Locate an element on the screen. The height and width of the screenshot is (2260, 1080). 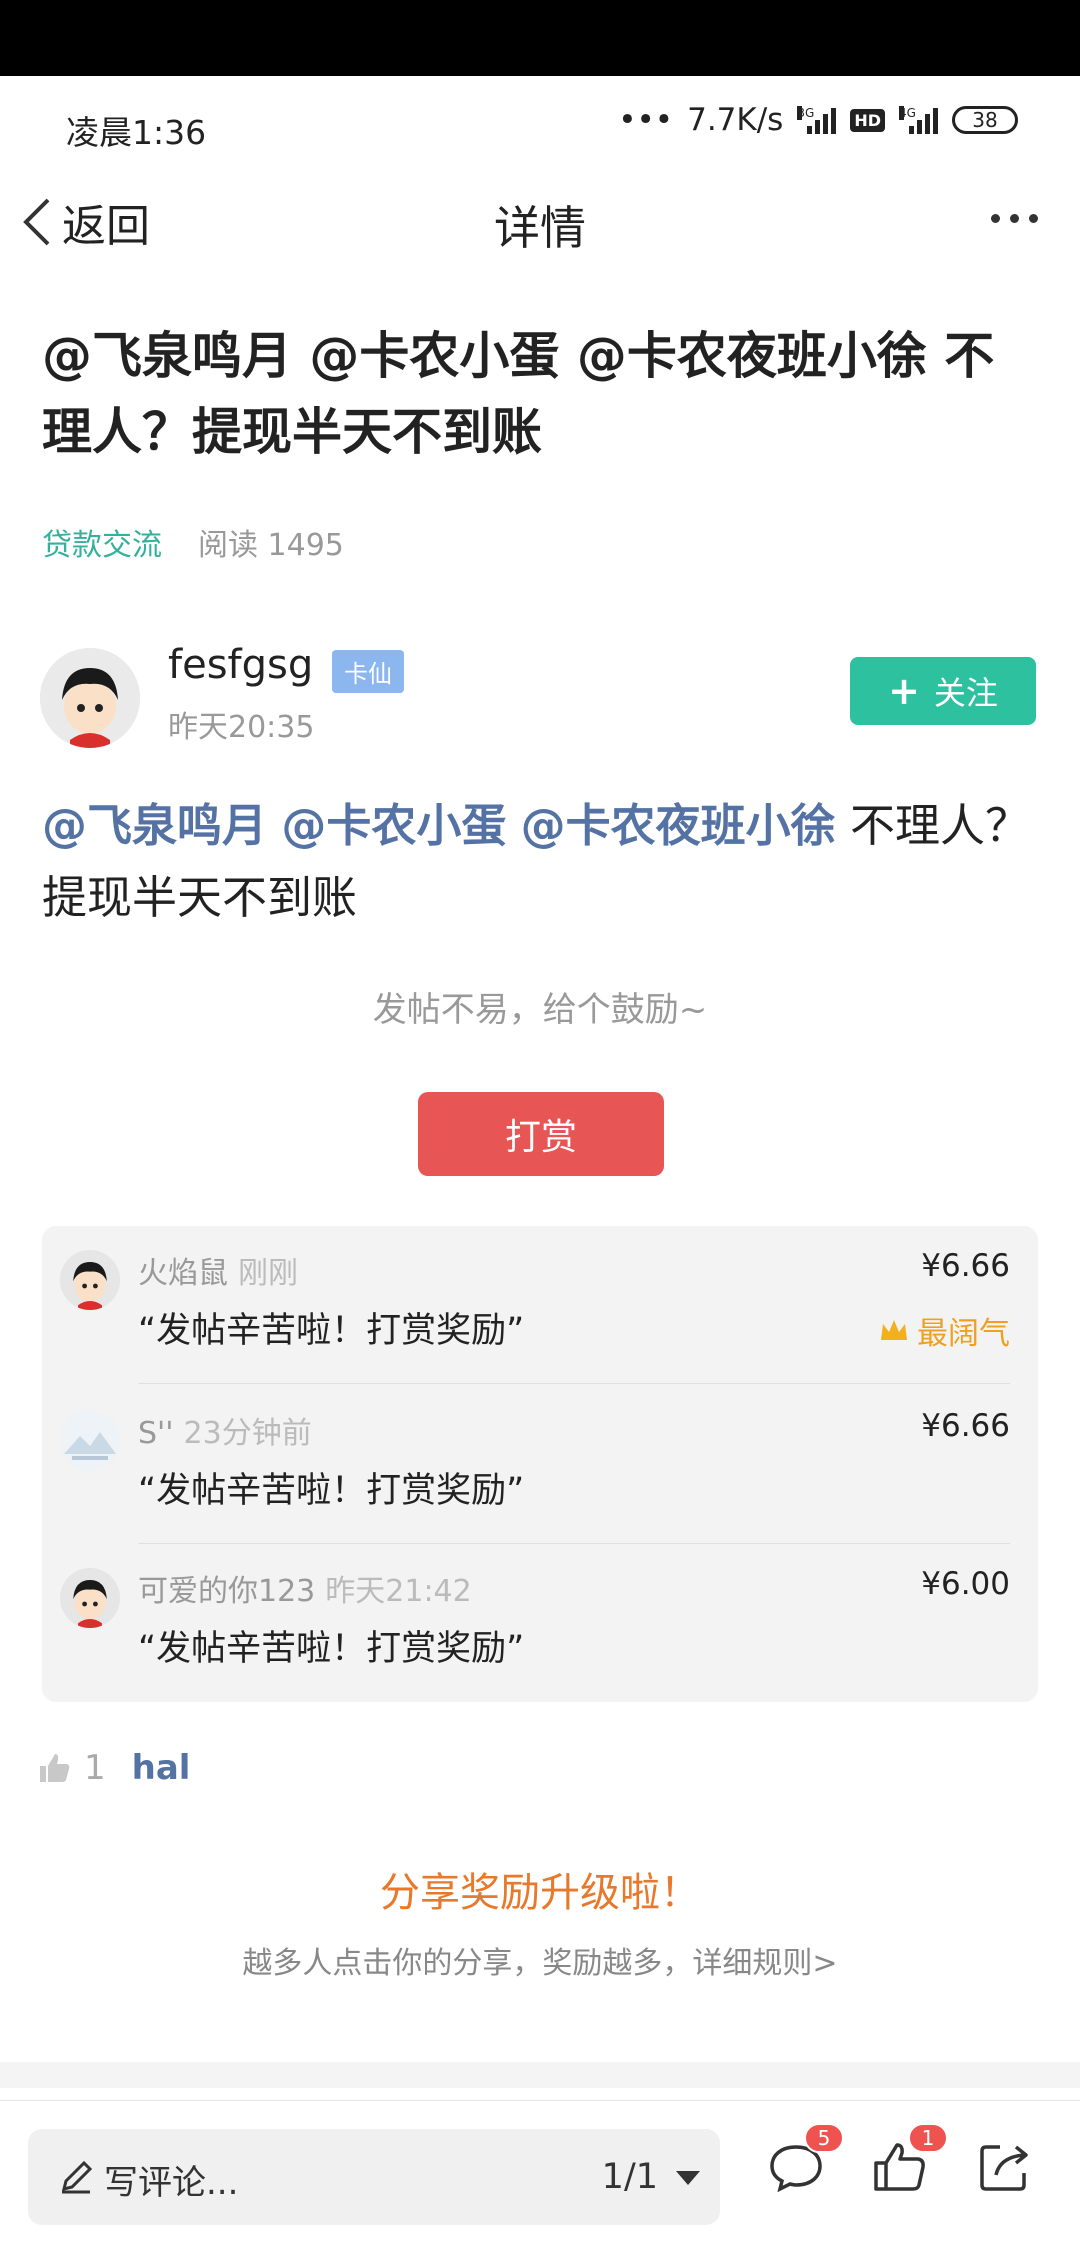
battery-icon: 38 is located at coordinates (985, 120).